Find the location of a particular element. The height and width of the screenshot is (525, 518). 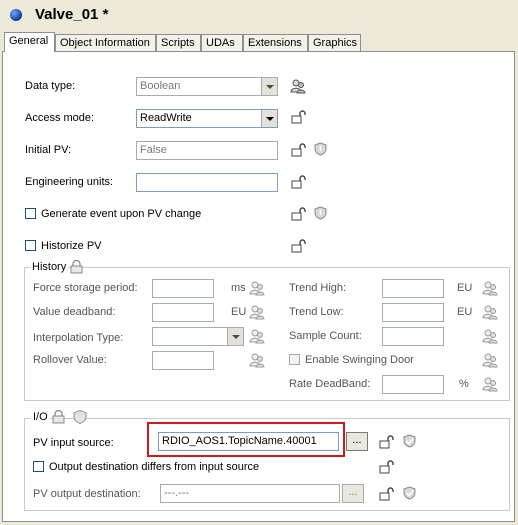

trend-high-label: Trend High: is located at coordinates (318, 288).